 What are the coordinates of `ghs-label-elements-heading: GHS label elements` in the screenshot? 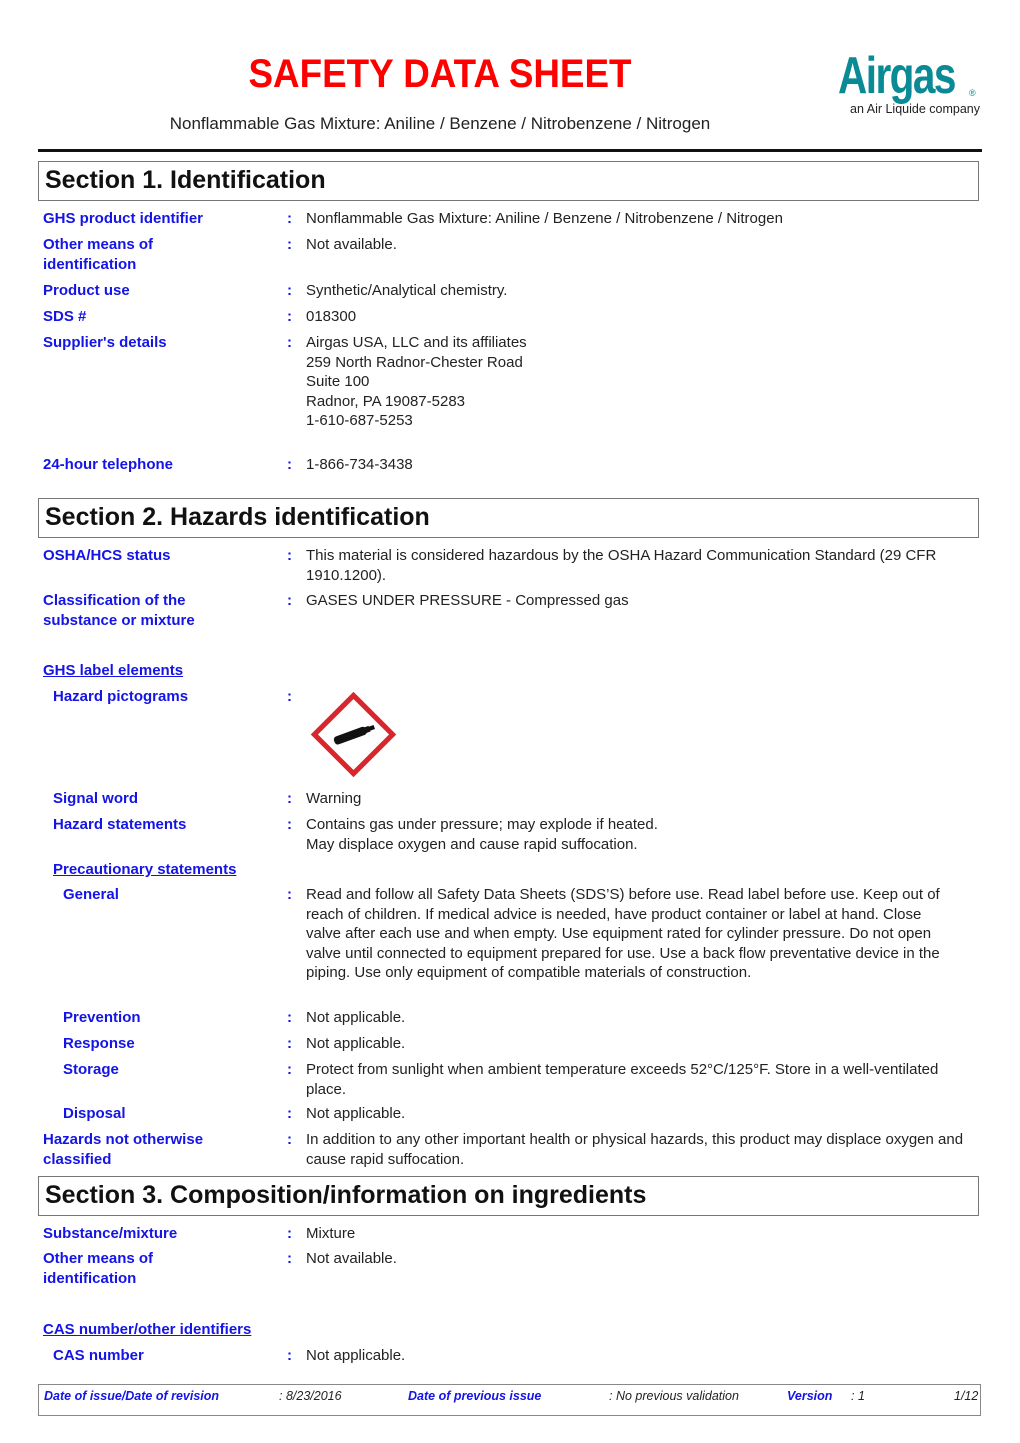 It's located at (113, 670).